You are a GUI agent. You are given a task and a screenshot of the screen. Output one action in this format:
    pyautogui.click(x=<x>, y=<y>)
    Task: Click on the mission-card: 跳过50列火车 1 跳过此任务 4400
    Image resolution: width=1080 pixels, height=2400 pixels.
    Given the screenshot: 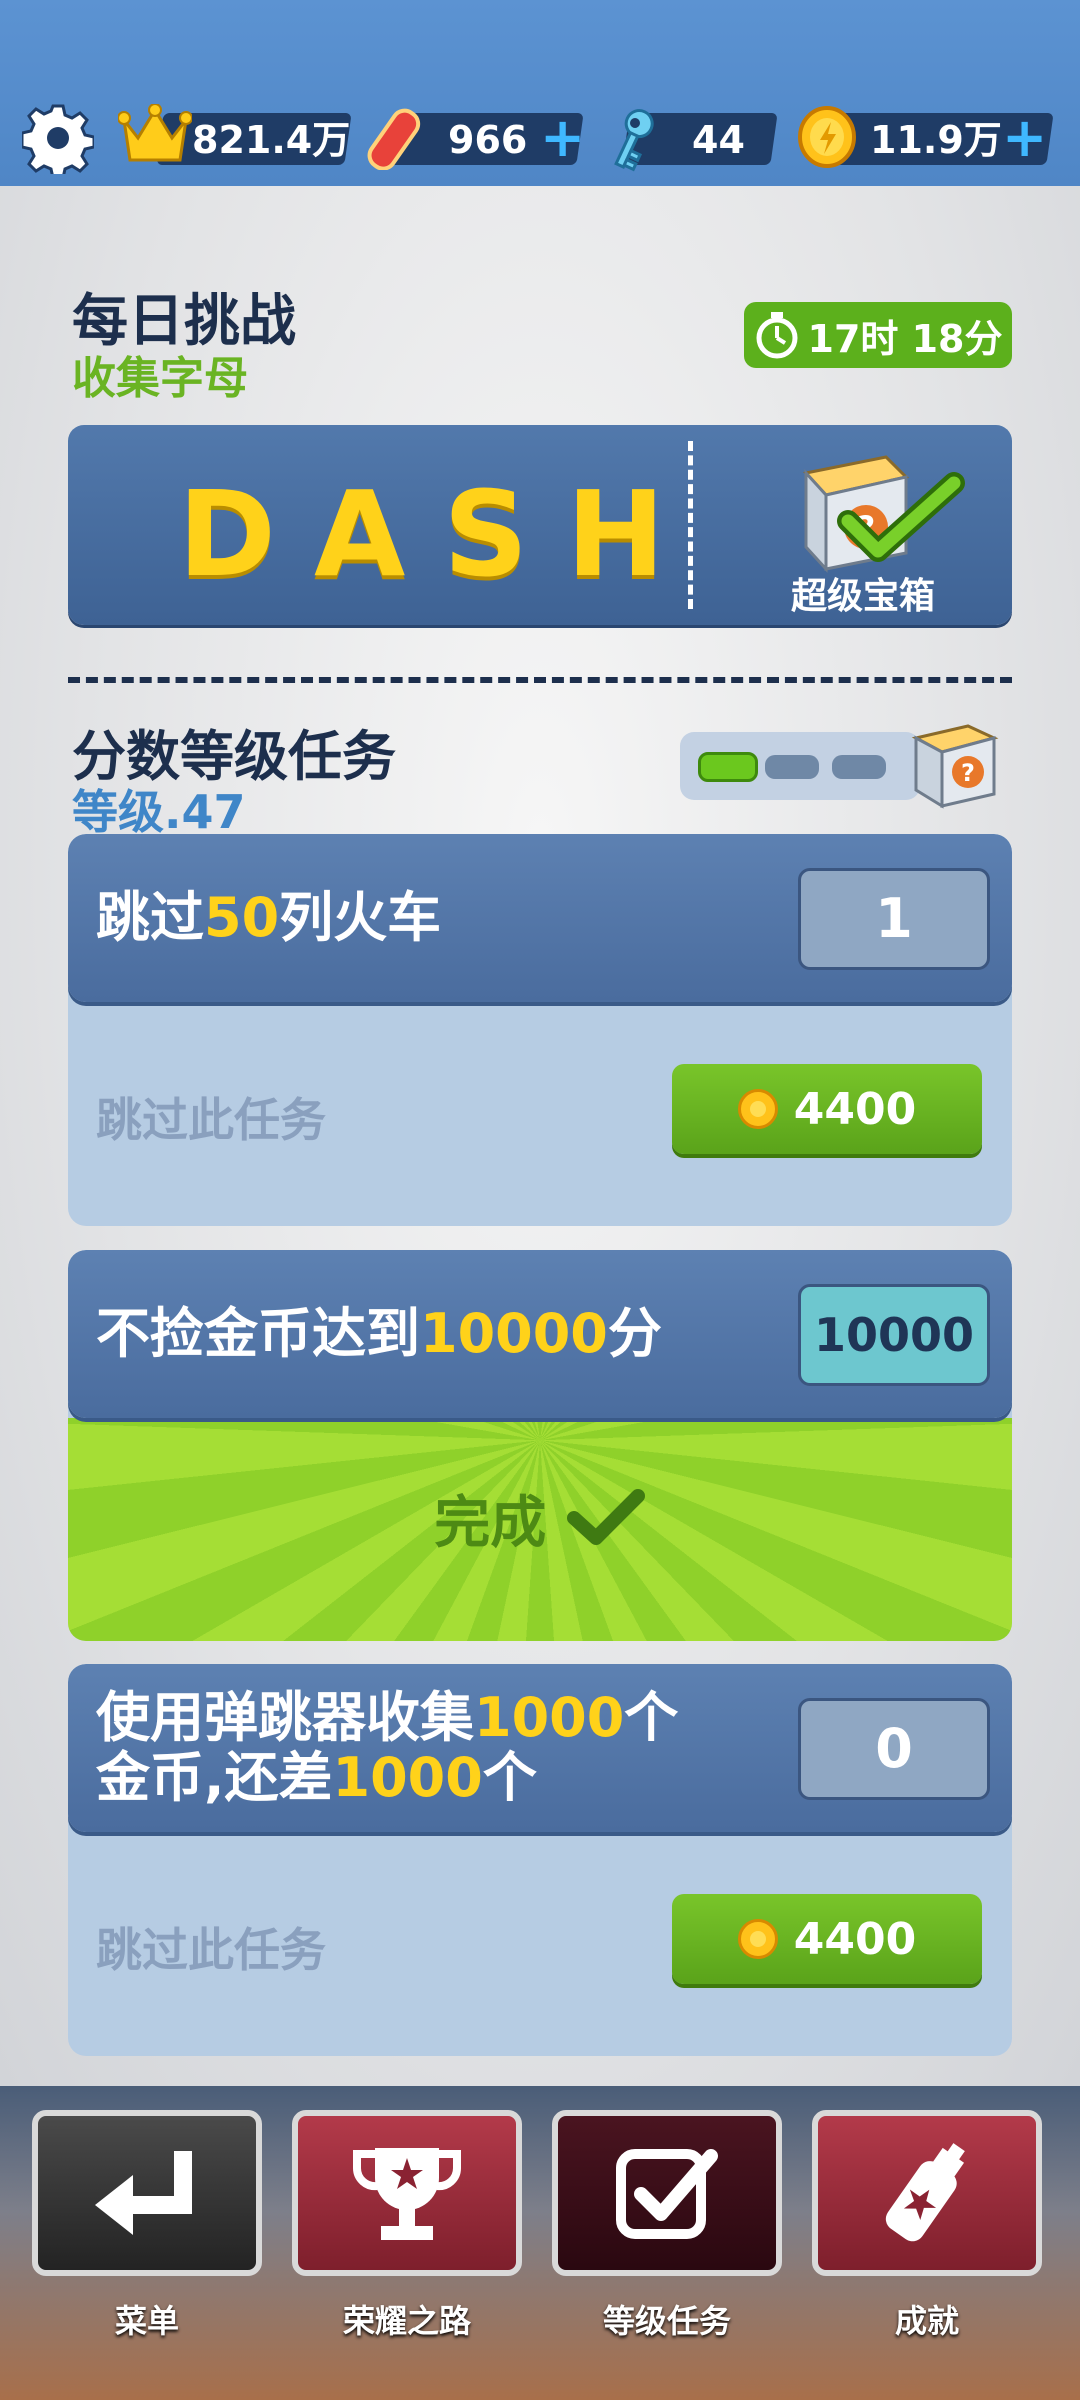 What is the action you would take?
    pyautogui.click(x=540, y=1030)
    